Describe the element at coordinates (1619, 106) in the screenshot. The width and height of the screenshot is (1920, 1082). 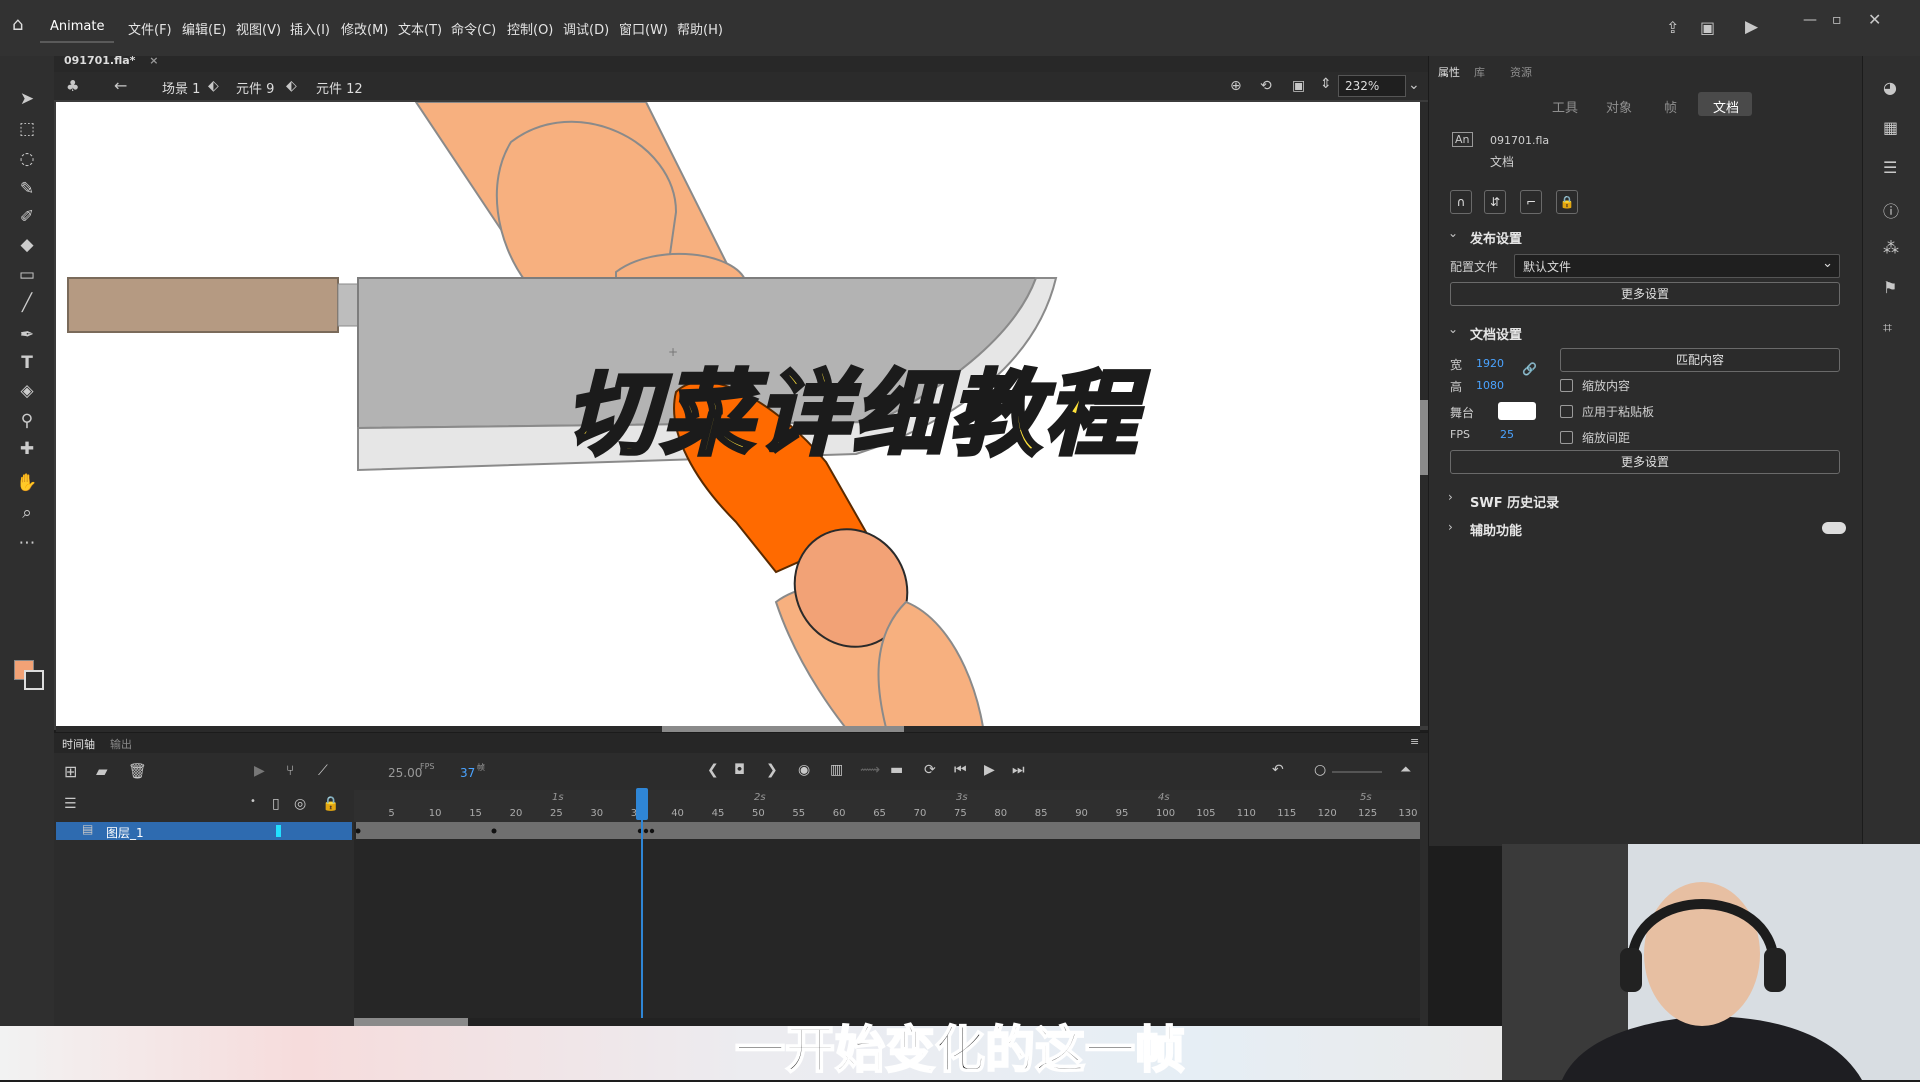
I see `tab-object: 对象` at that location.